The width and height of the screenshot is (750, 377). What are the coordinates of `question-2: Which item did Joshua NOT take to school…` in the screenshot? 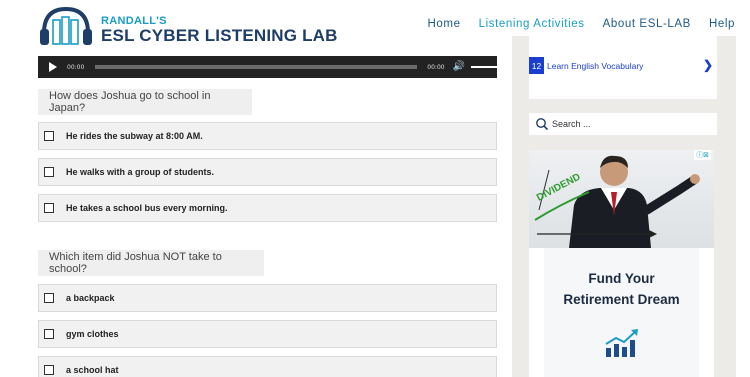 It's located at (151, 263).